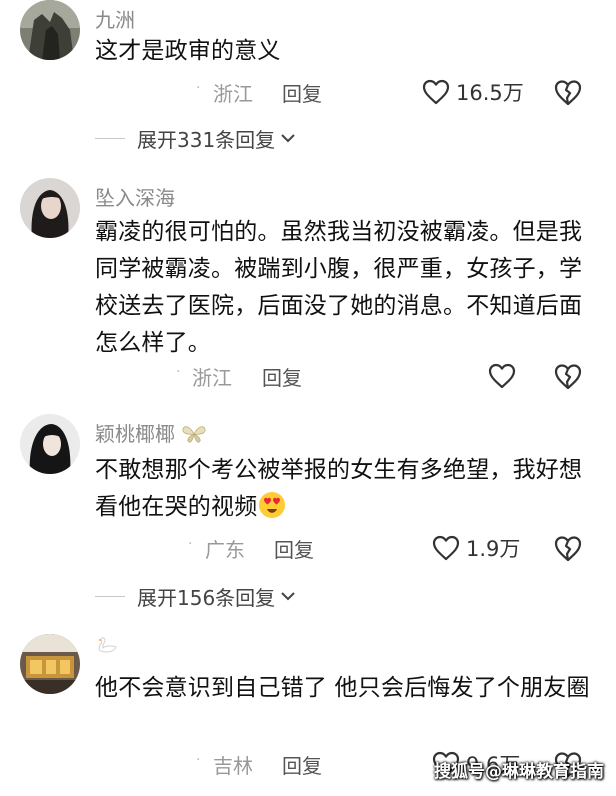 This screenshot has height=796, width=616. Describe the element at coordinates (135, 196) in the screenshot. I see `username: 坠入深海` at that location.